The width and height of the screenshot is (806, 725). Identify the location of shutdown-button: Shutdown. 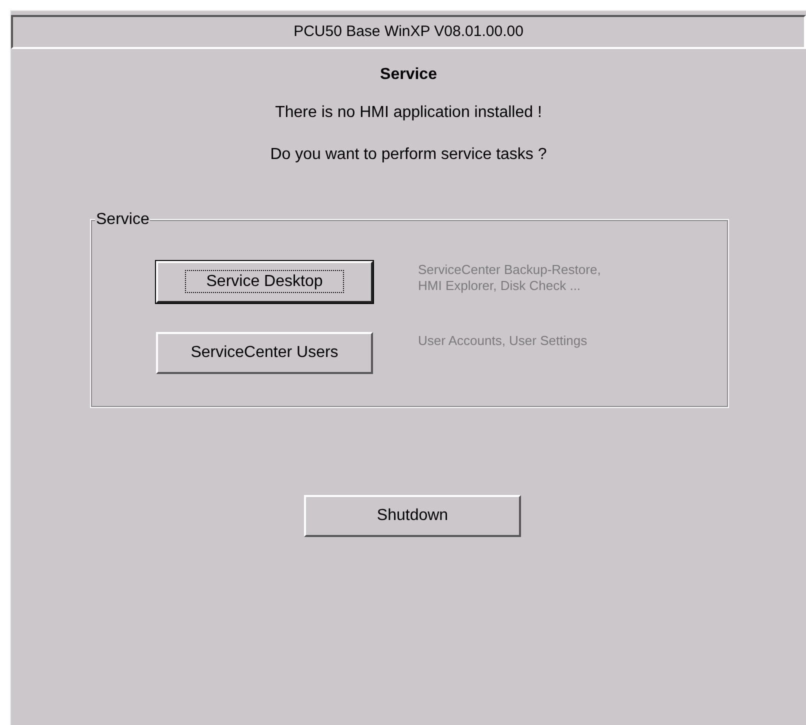
(412, 516).